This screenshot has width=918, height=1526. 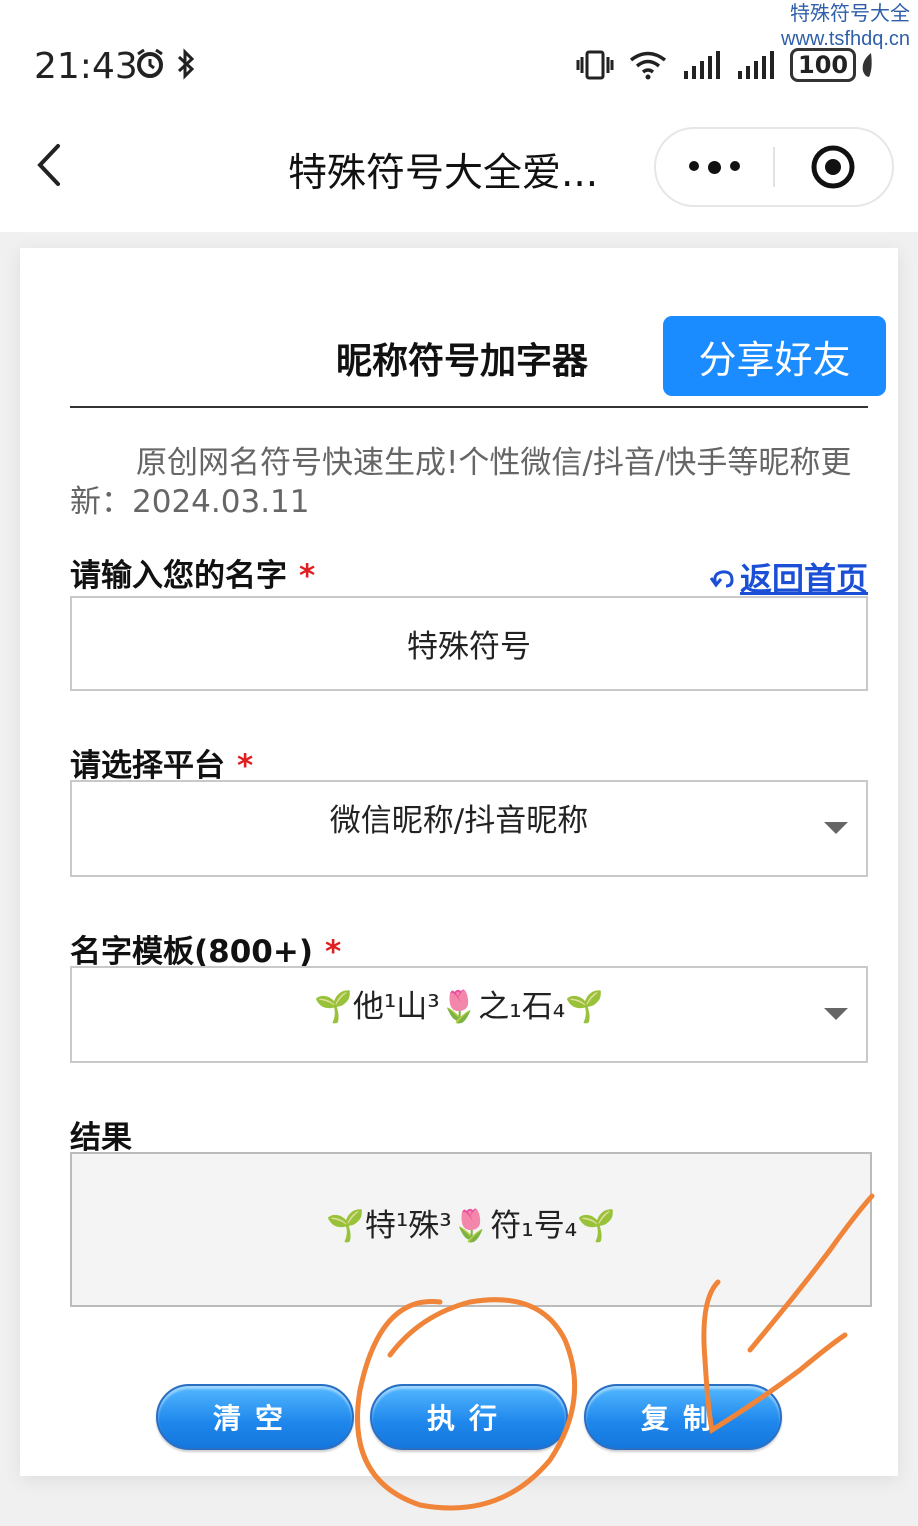 What do you see at coordinates (462, 361) in the screenshot?
I see `page-title: 昵称符号加字器` at bounding box center [462, 361].